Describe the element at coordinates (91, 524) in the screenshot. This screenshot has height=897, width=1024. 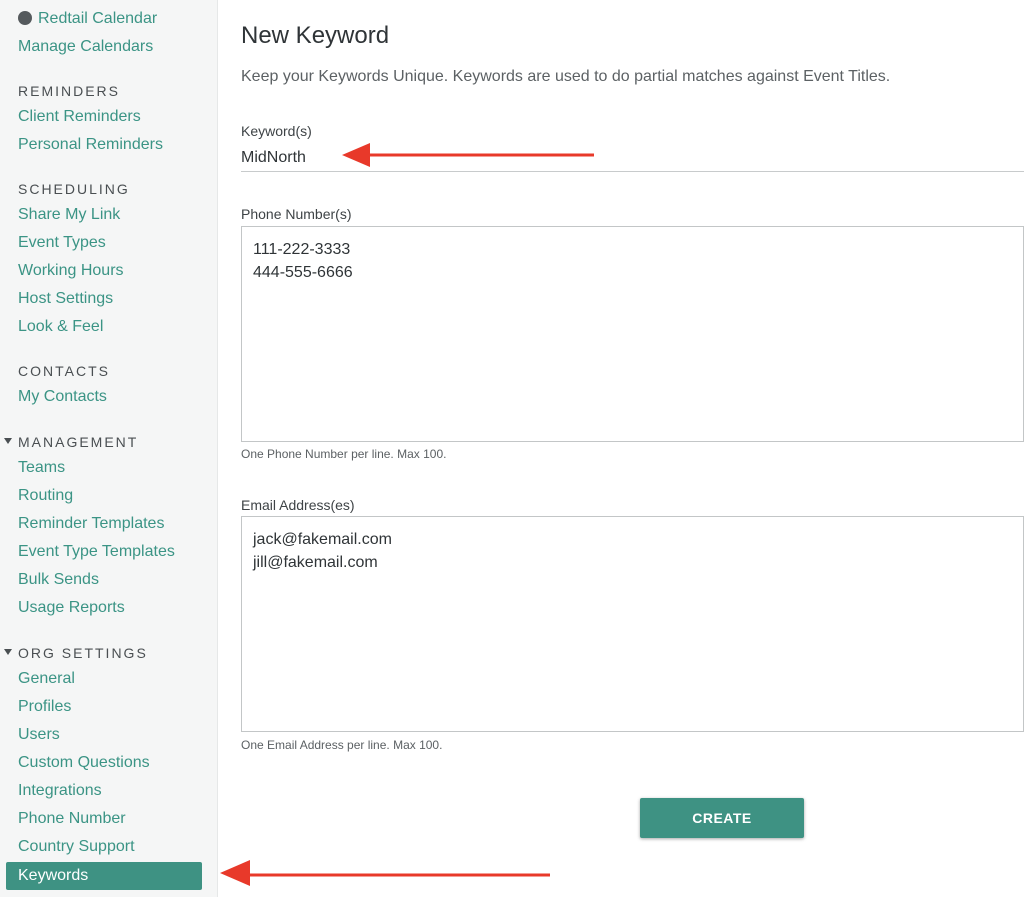
I see `sidebar-item-reminder-templates: Reminder Templates` at that location.